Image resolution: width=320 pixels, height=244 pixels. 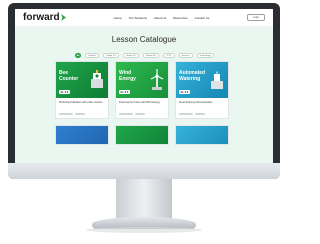 I want to click on monitor-stand-neck, so click(x=144, y=199).